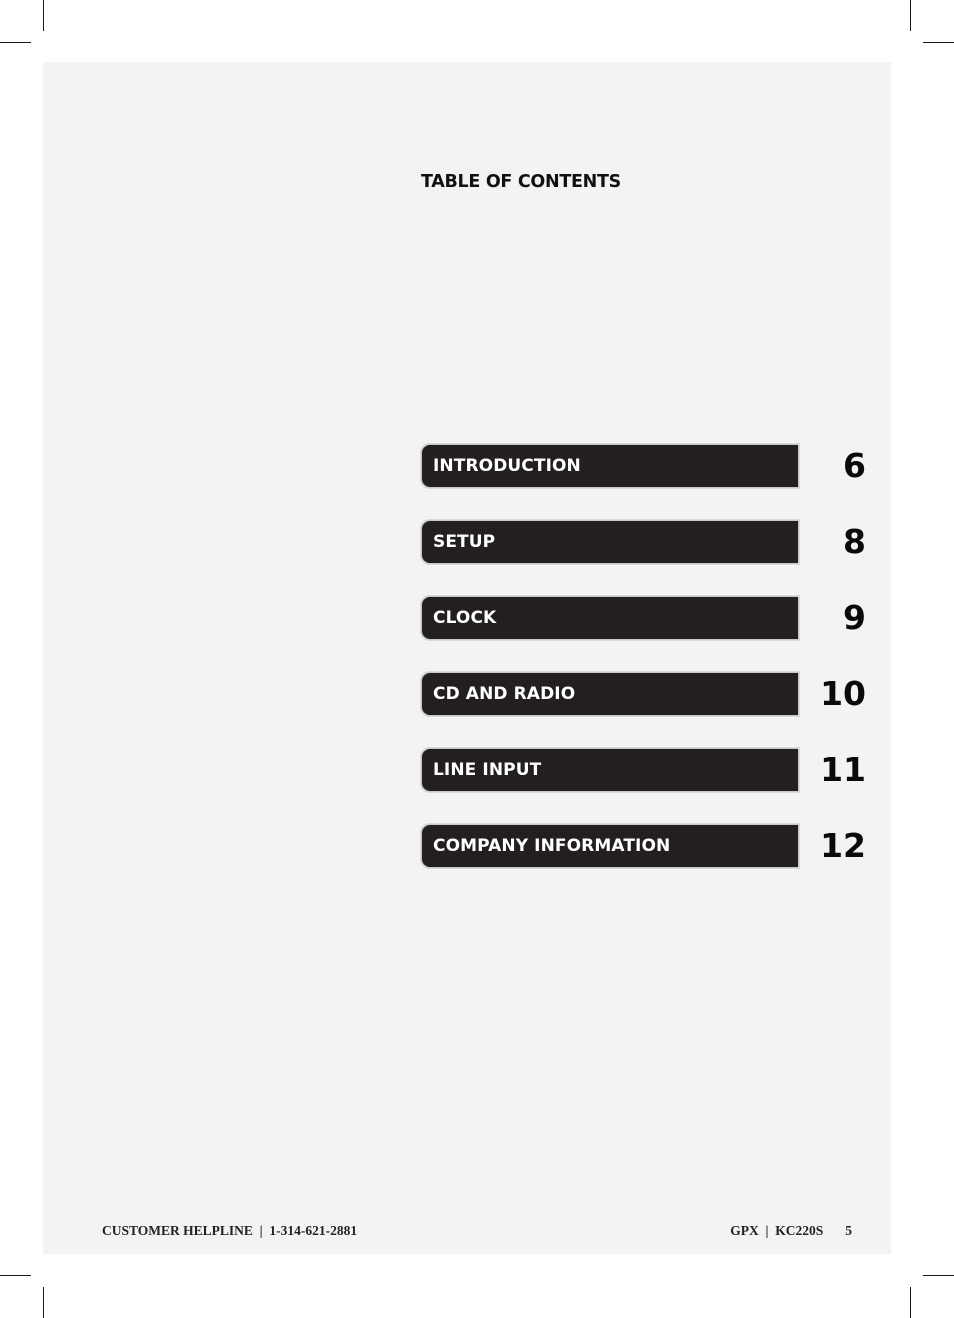  I want to click on toc-entry-label: CLOCK, so click(465, 618).